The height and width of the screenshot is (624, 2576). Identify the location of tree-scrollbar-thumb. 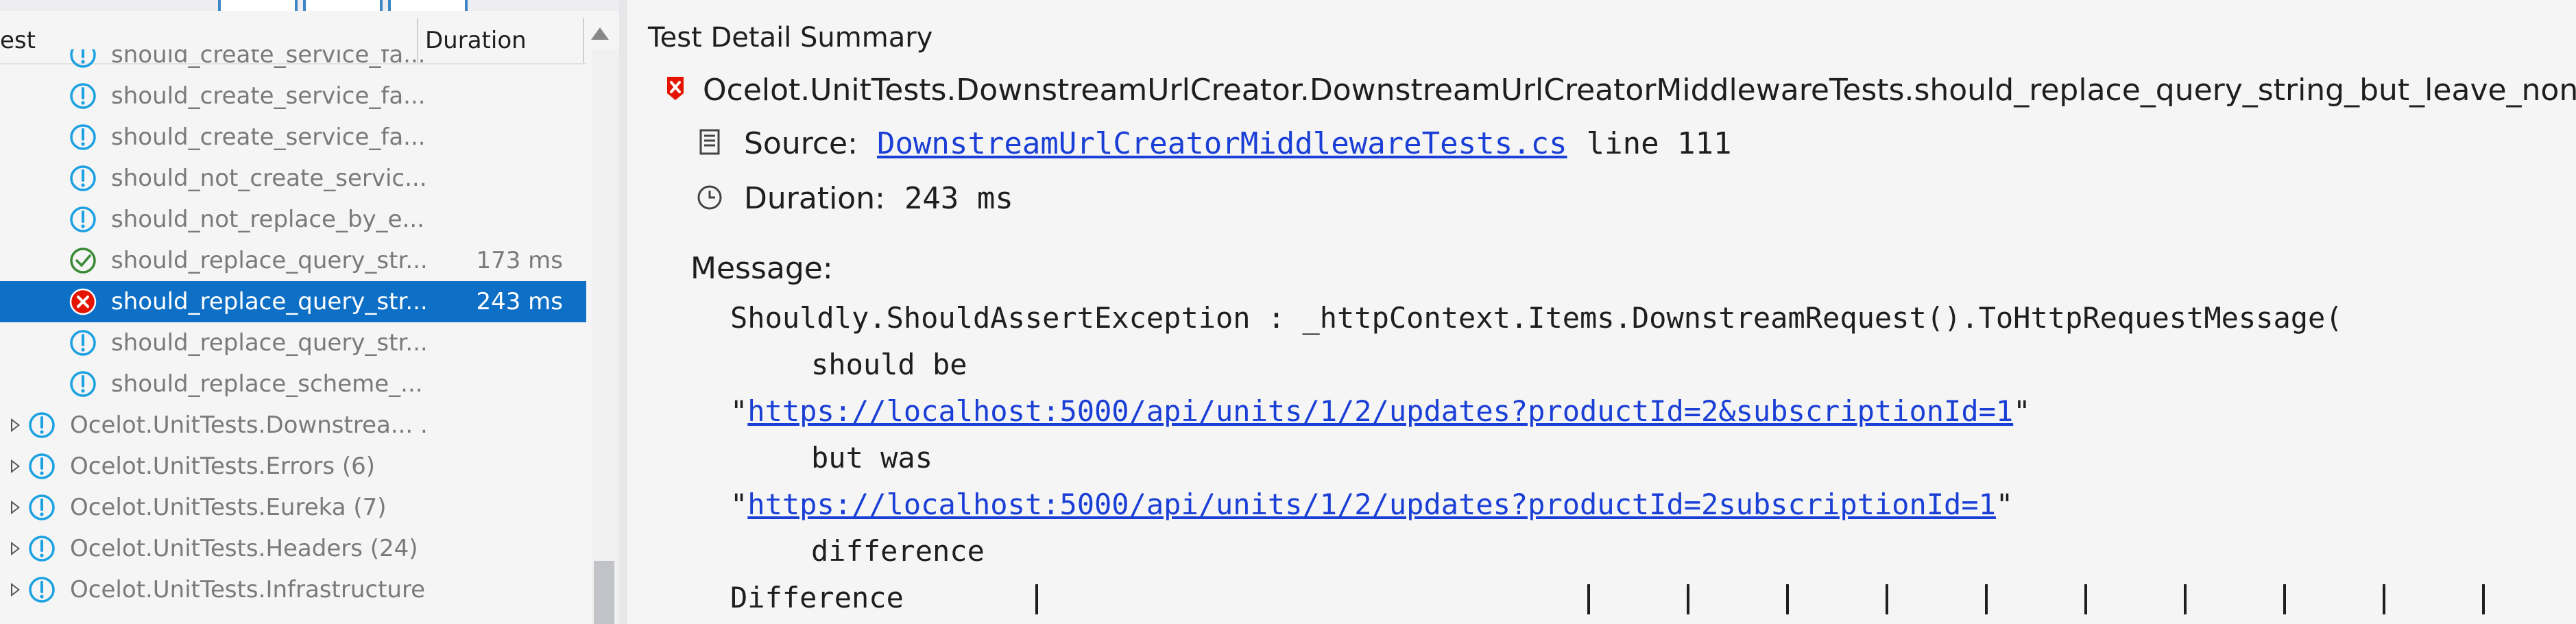
(604, 592).